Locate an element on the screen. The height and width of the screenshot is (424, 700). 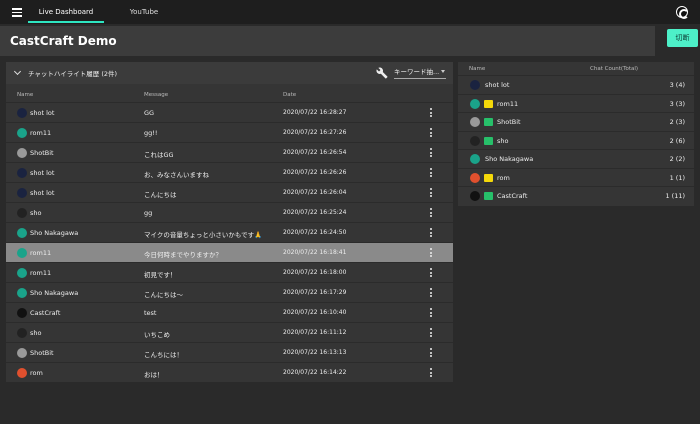
row-message: こんにちは〜 is located at coordinates (163, 295).